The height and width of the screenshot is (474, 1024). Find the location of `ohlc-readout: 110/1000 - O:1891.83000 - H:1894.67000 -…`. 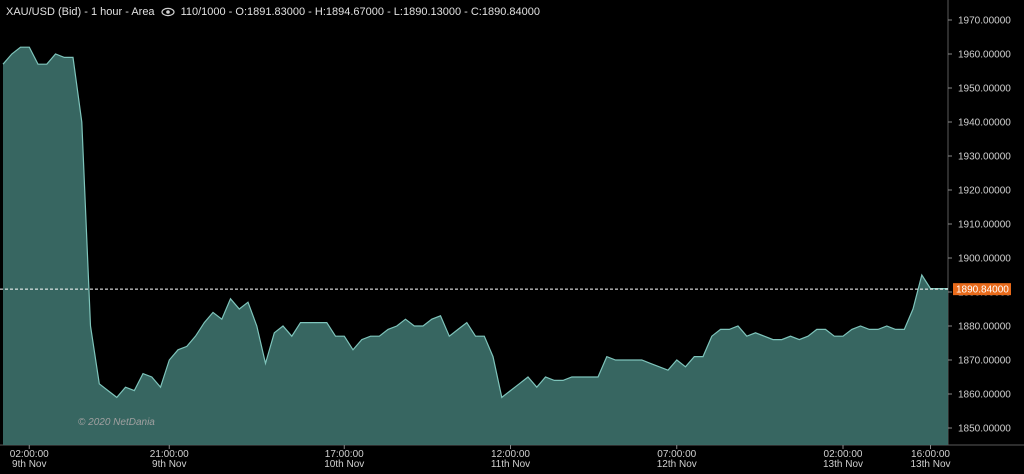

ohlc-readout: 110/1000 - O:1891.83000 - H:1894.67000 -… is located at coordinates (360, 12).